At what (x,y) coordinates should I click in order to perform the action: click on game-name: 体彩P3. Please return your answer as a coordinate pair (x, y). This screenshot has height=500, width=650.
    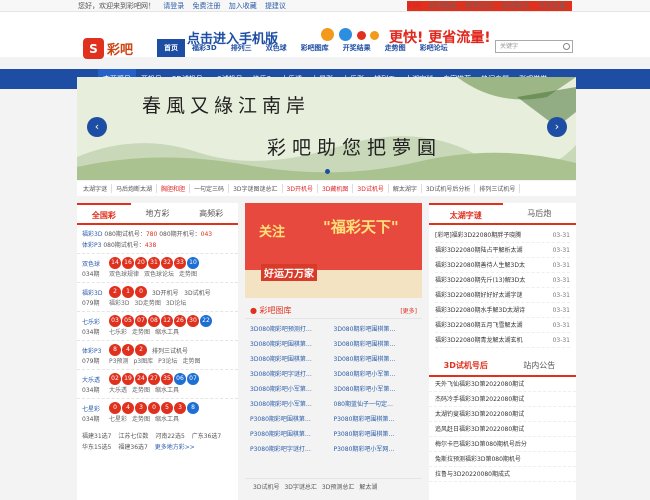
    Looking at the image, I should click on (95, 350).